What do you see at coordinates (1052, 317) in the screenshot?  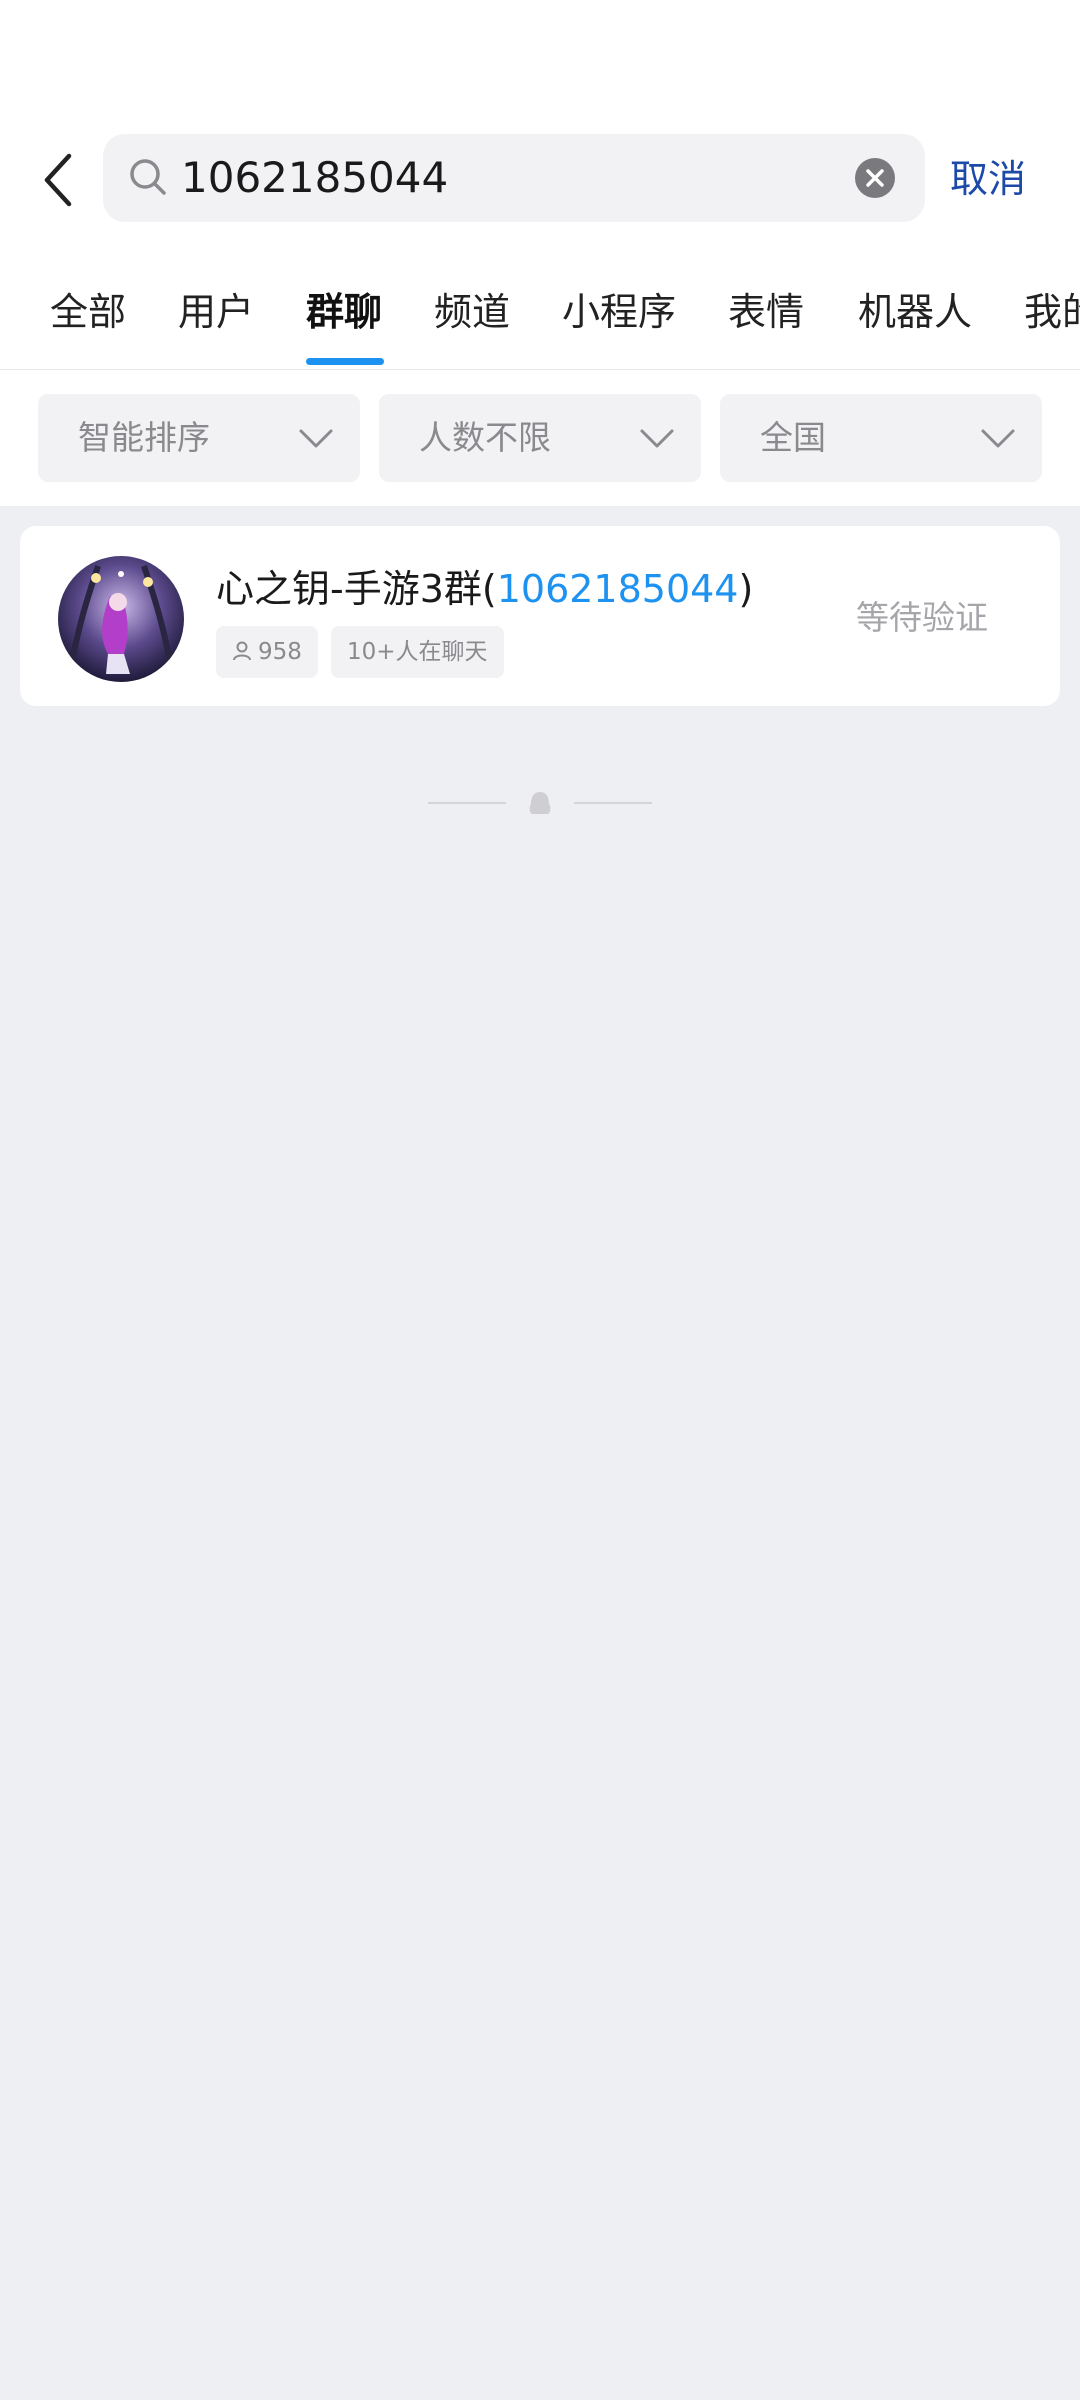 I see `tab-mine: 我的` at bounding box center [1052, 317].